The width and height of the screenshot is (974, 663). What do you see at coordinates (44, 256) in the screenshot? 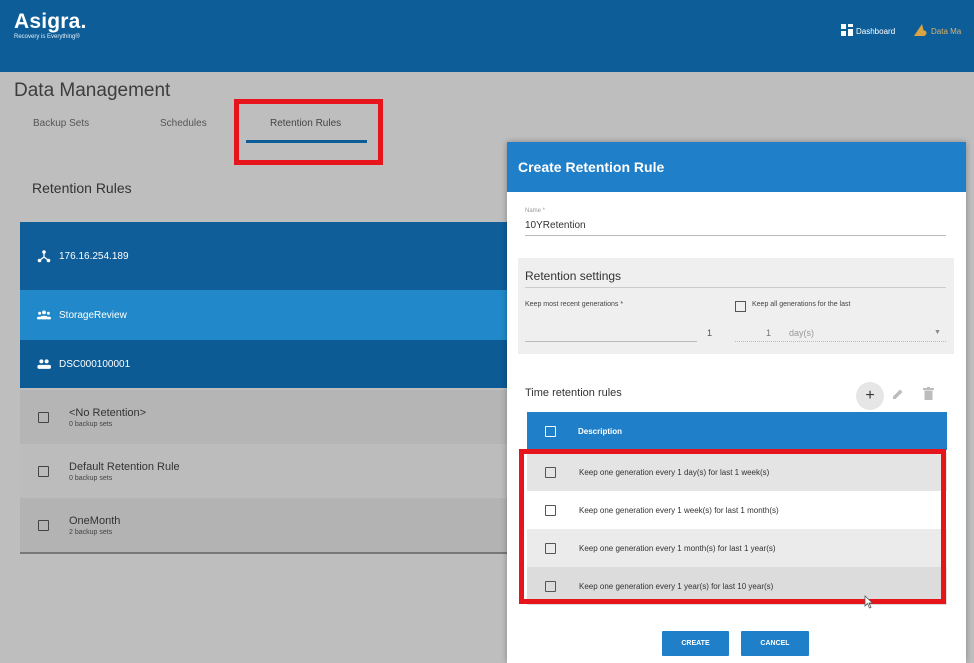
I see `network-icon` at bounding box center [44, 256].